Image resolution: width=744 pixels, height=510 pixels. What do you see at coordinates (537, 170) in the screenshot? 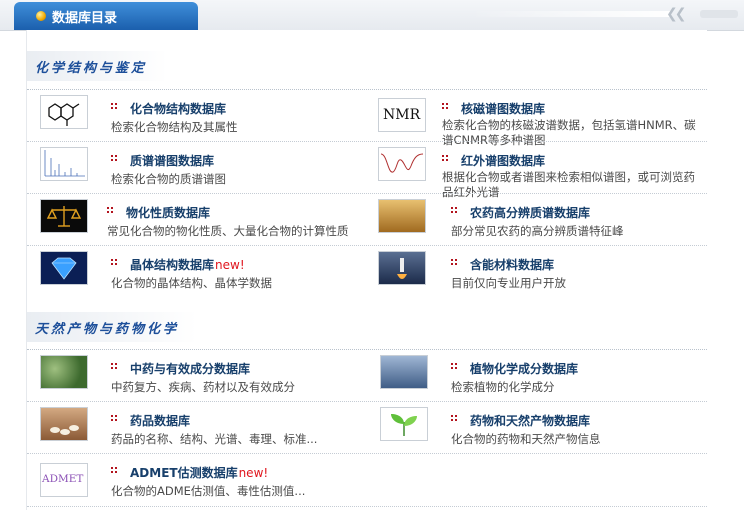
I see `db-entry-infrared: 红外谱图数据库 根据化合物或者谱图来检索相似谱图，或可浏览药品红外光谱` at bounding box center [537, 170].